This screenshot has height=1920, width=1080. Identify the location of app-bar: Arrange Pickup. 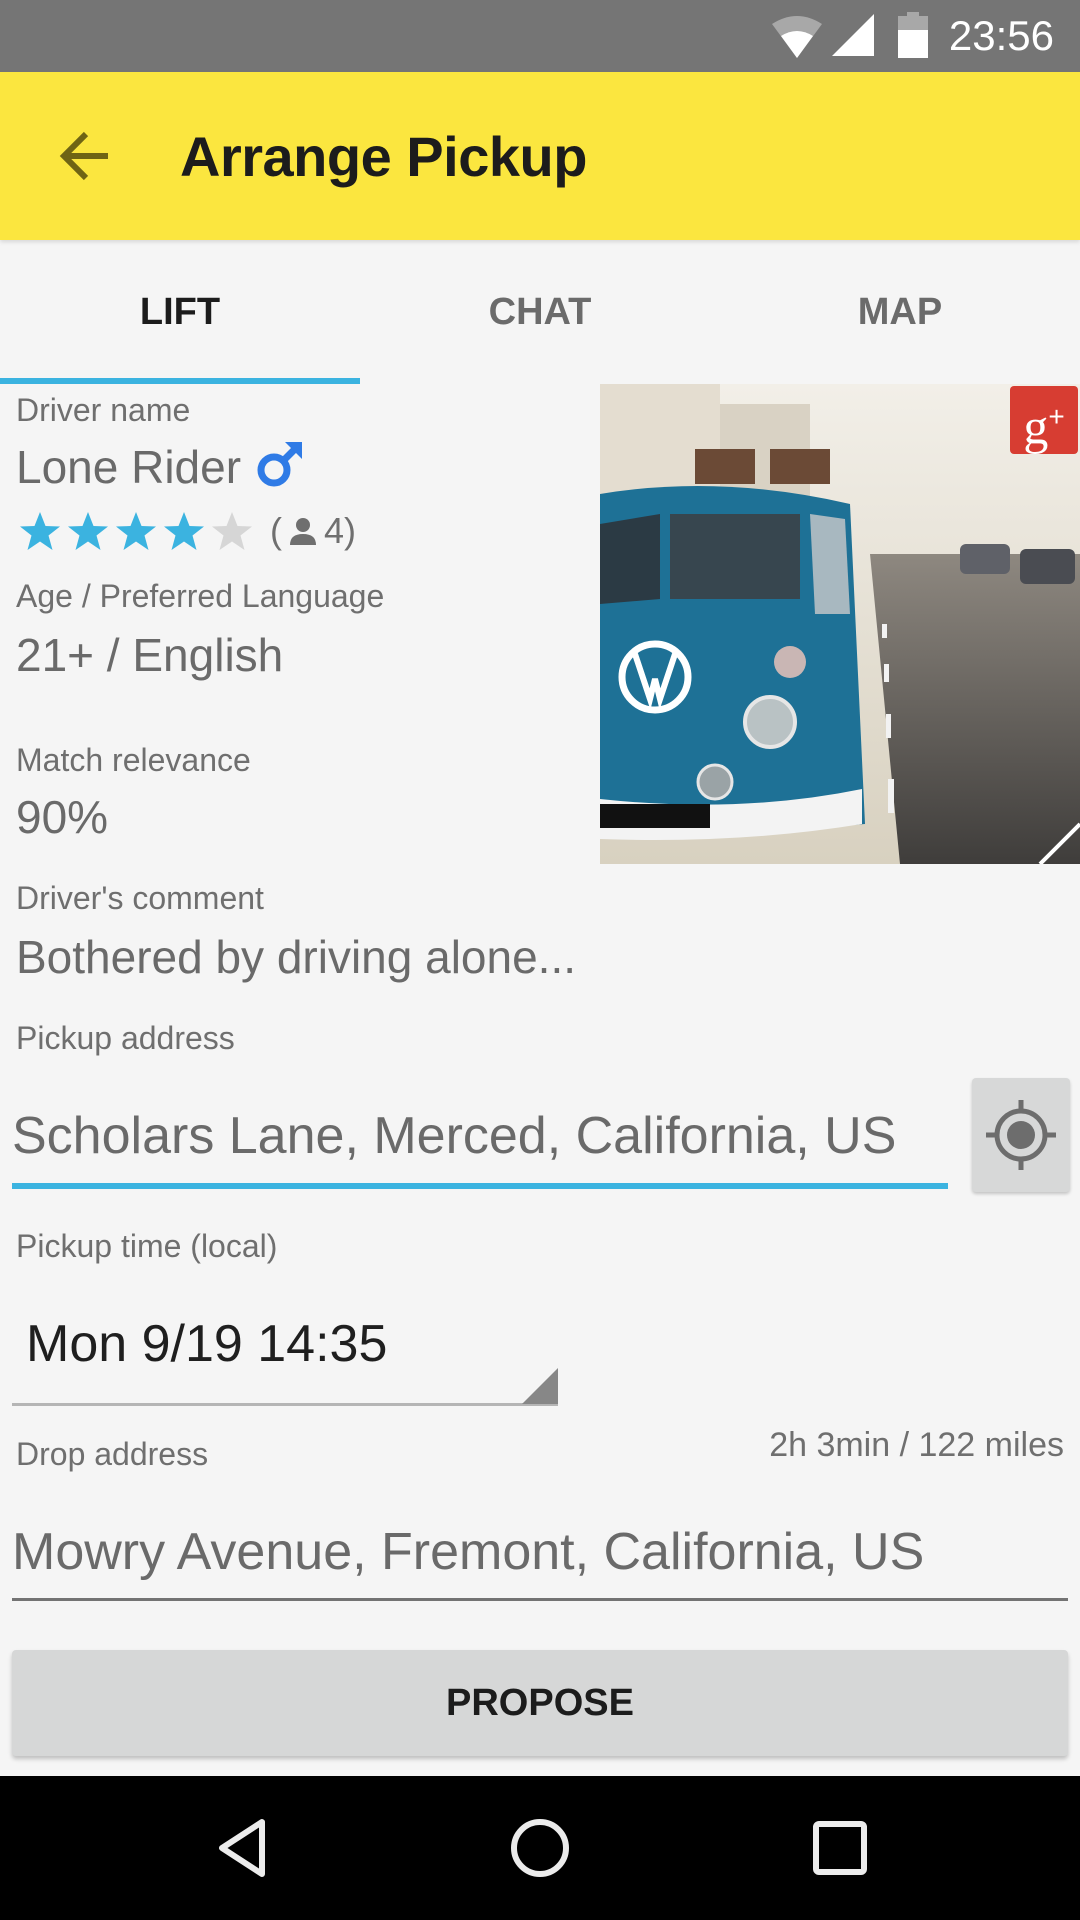
(540, 156).